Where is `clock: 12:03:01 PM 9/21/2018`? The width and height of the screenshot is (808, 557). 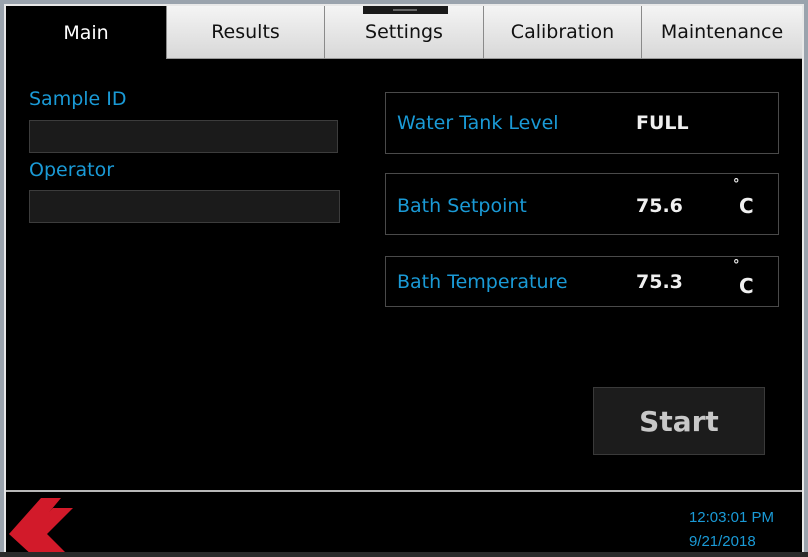
clock: 12:03:01 PM 9/21/2018 is located at coordinates (731, 530).